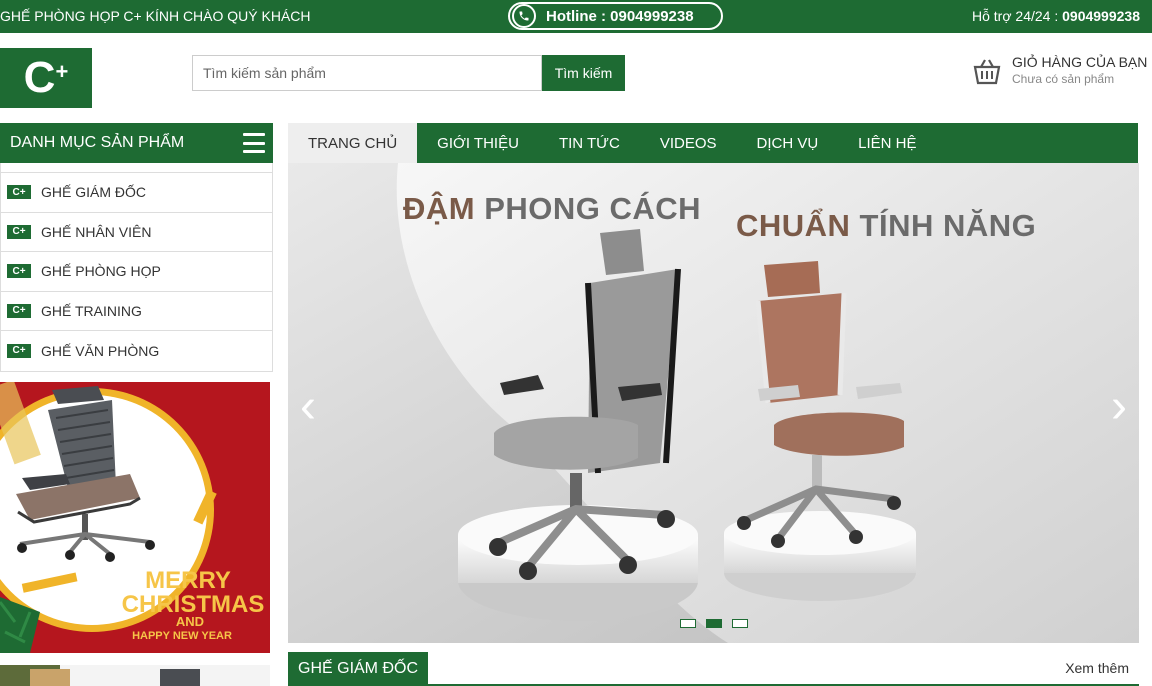 This screenshot has width=1152, height=686. What do you see at coordinates (588, 208) in the screenshot?
I see `slide-headline-1-b: PHONG CÁCH` at bounding box center [588, 208].